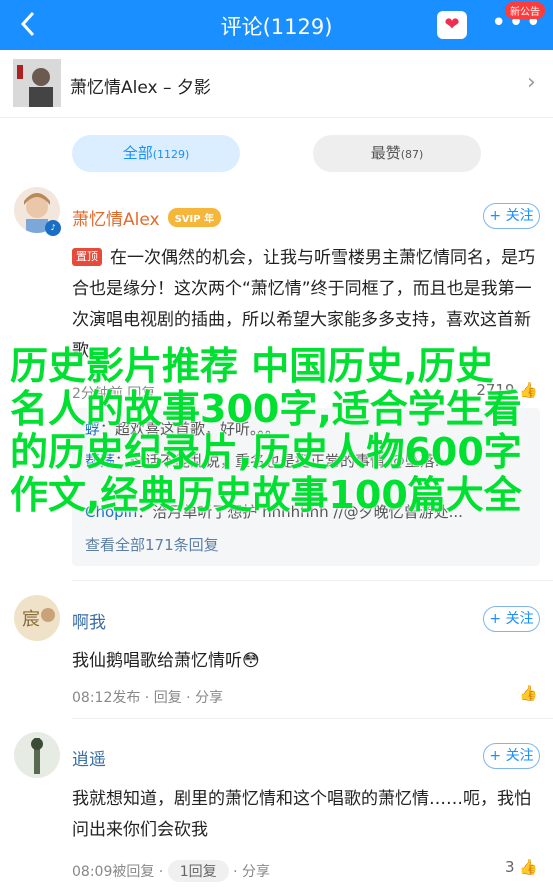 This screenshot has height=887, width=553. Describe the element at coordinates (89, 757) in the screenshot. I see `comment-username: 逍遥` at that location.